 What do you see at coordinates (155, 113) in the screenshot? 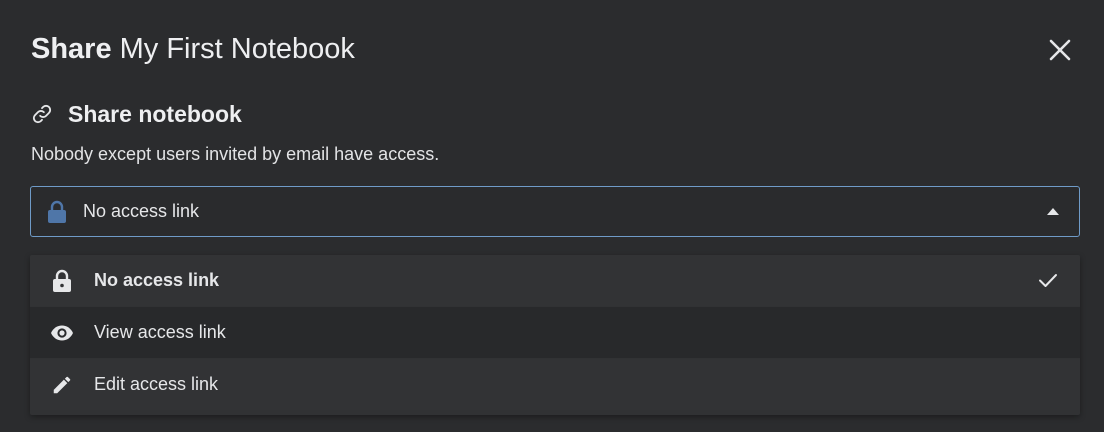
I see `share-notebook-label: Share notebook` at bounding box center [155, 113].